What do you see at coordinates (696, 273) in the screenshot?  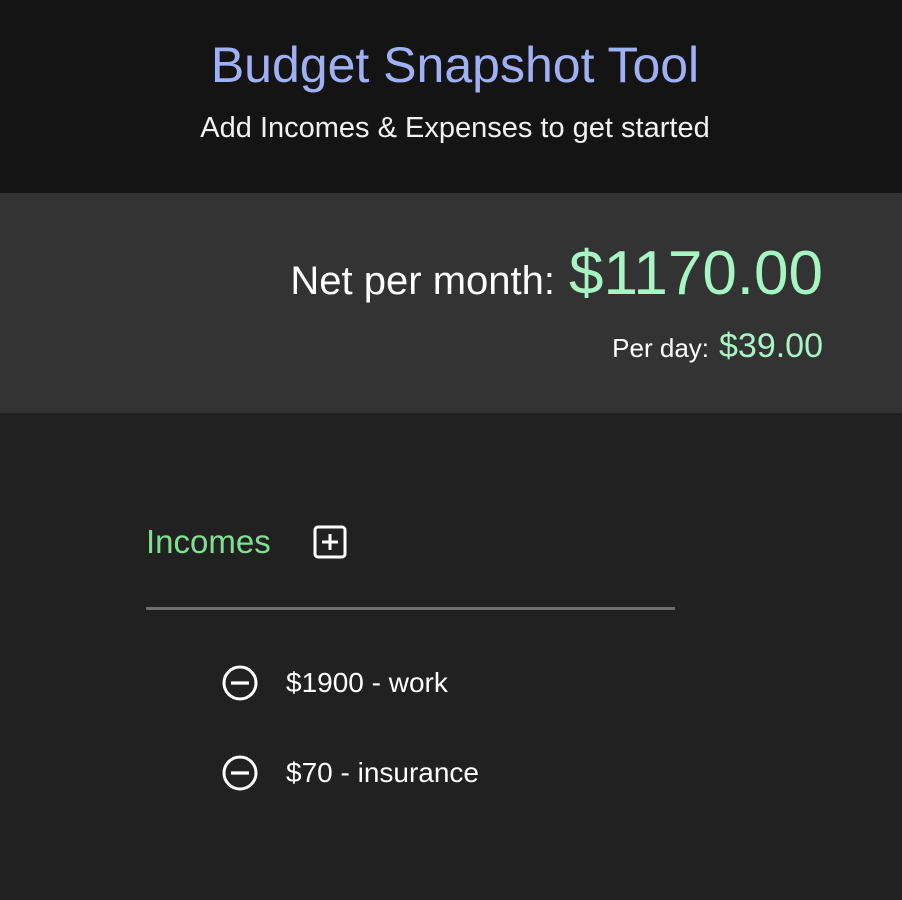 I see `net-per-month-value: $1170.00` at bounding box center [696, 273].